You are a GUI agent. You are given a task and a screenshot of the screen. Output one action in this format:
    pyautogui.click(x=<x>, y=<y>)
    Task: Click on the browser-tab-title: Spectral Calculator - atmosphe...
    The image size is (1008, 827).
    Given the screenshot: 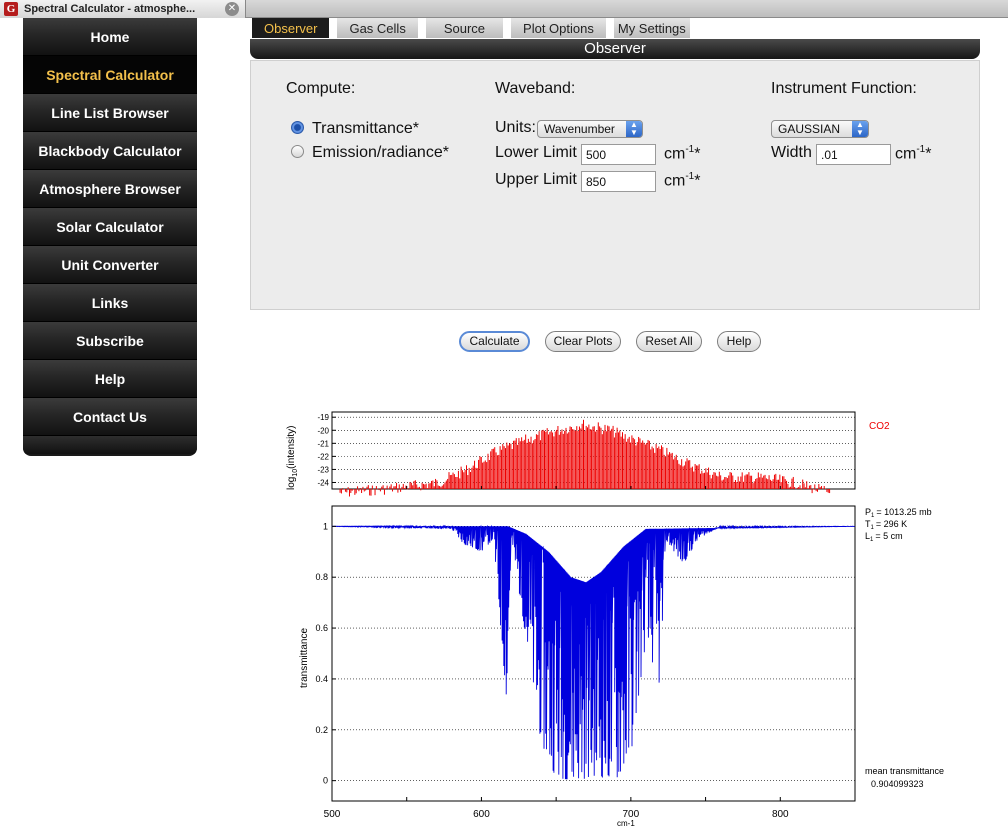 What is the action you would take?
    pyautogui.click(x=110, y=9)
    